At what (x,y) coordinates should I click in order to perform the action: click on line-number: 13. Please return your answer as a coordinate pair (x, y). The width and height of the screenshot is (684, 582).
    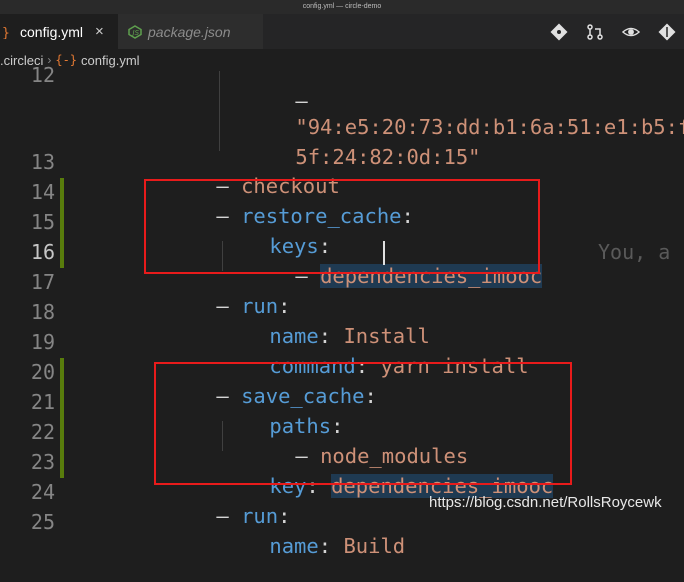
    Looking at the image, I should click on (42, 162).